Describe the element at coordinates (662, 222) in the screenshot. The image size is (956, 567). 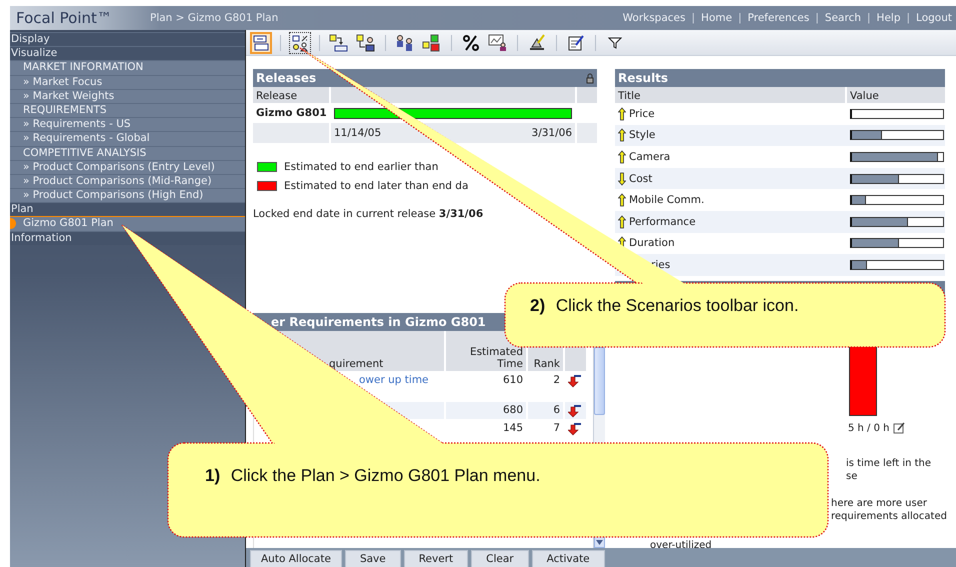
I see `result-title: Performance` at that location.